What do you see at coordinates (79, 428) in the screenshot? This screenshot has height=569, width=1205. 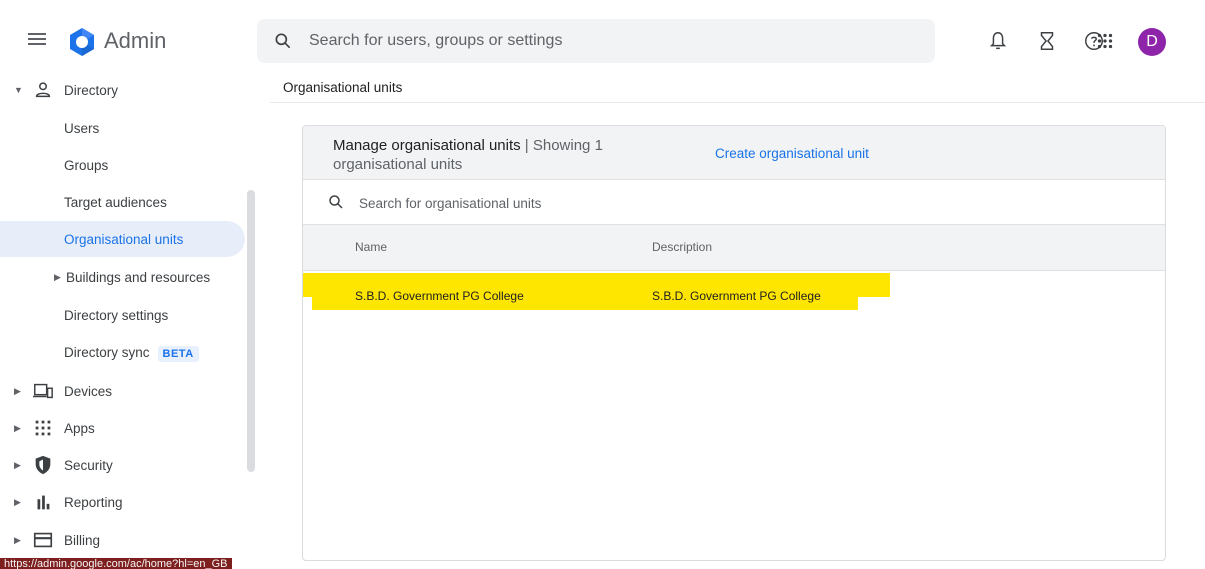 I see `sidebar-label: Apps` at bounding box center [79, 428].